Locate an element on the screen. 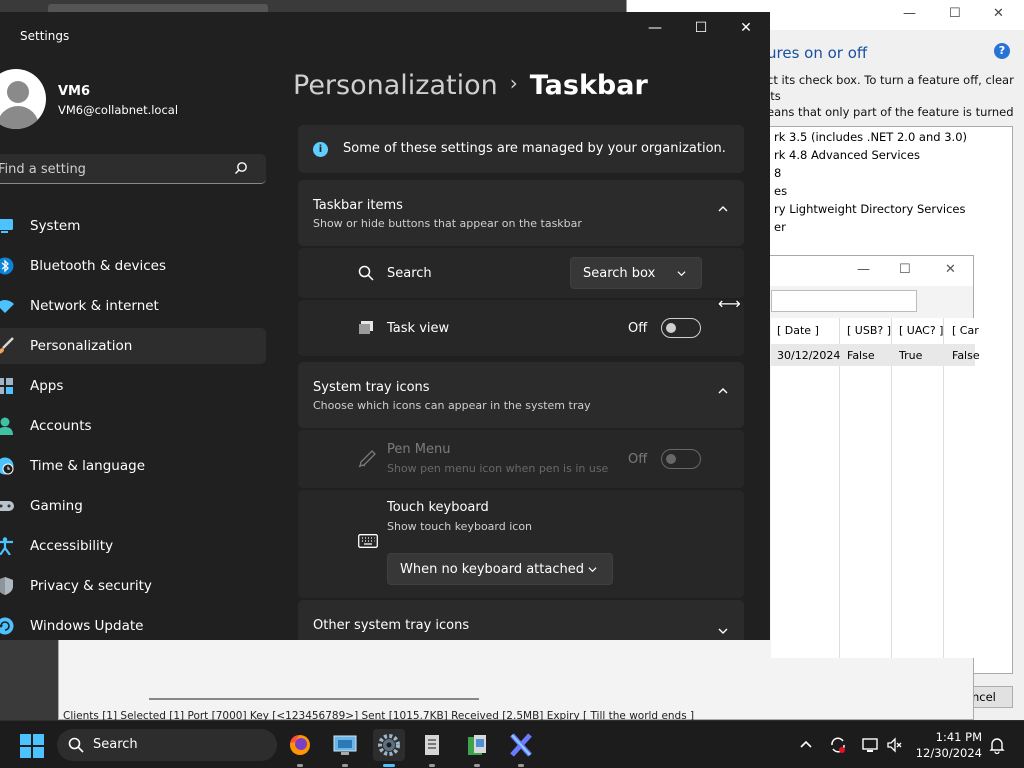 The width and height of the screenshot is (1024, 768). person-icon is located at coordinates (6, 426).